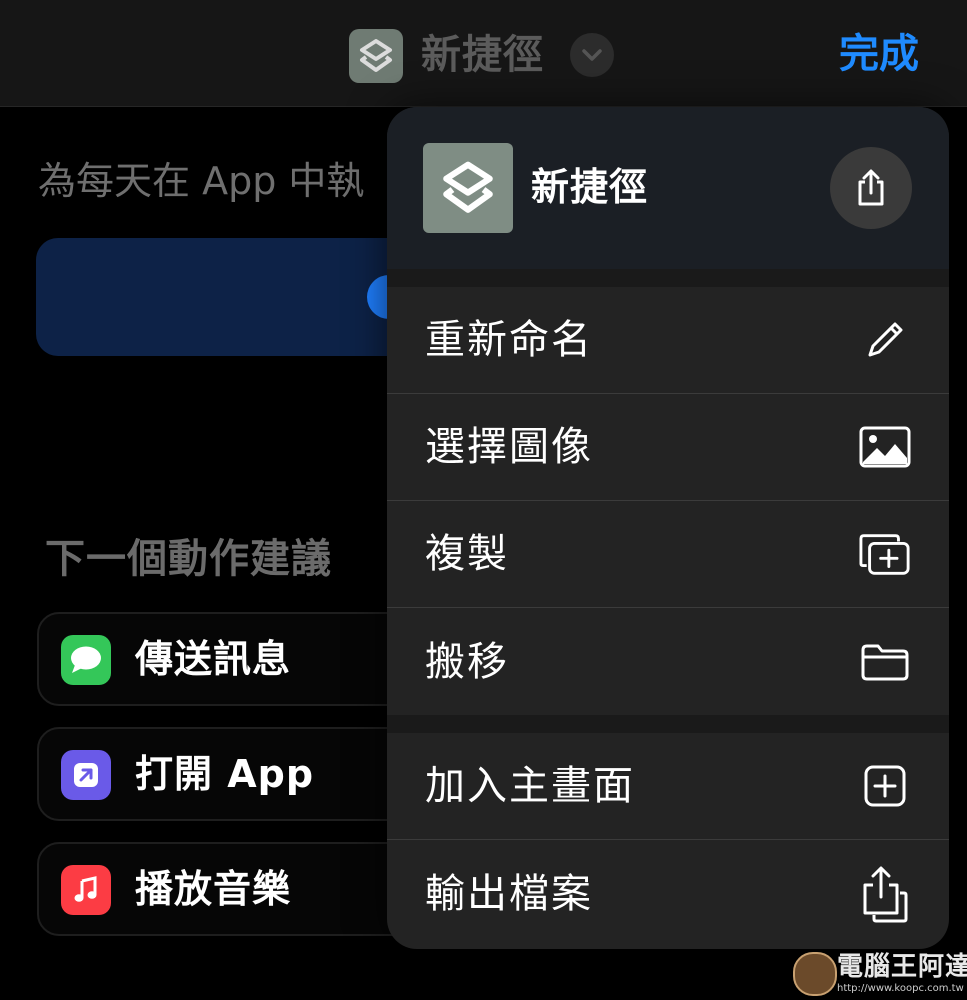  What do you see at coordinates (668, 661) in the screenshot?
I see `menu-item-move: 搬移` at bounding box center [668, 661].